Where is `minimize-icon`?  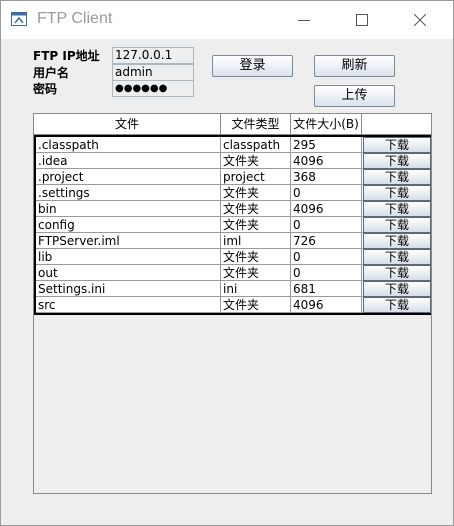 minimize-icon is located at coordinates (304, 20).